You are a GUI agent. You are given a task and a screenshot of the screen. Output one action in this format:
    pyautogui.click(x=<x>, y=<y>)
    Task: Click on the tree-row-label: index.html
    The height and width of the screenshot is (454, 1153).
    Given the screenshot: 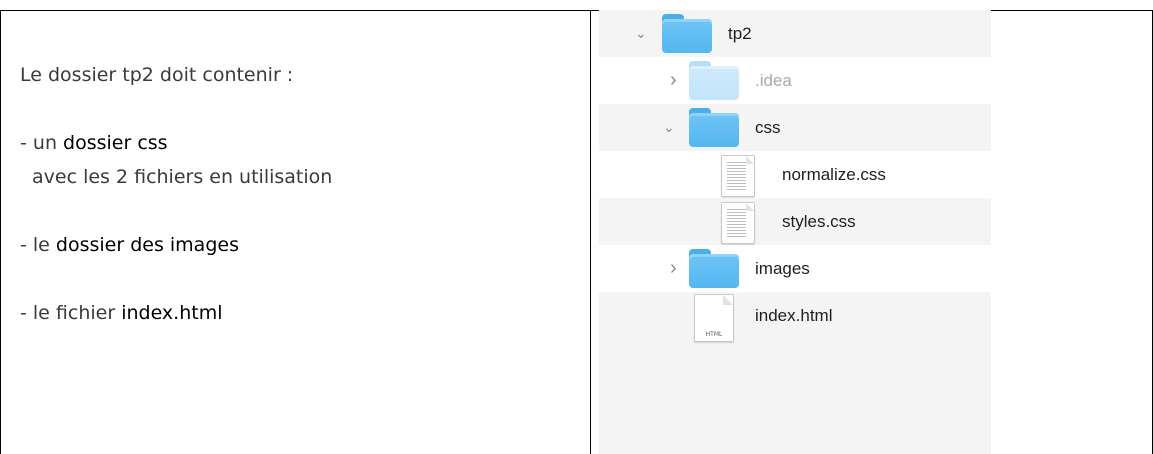 What is the action you would take?
    pyautogui.click(x=794, y=315)
    